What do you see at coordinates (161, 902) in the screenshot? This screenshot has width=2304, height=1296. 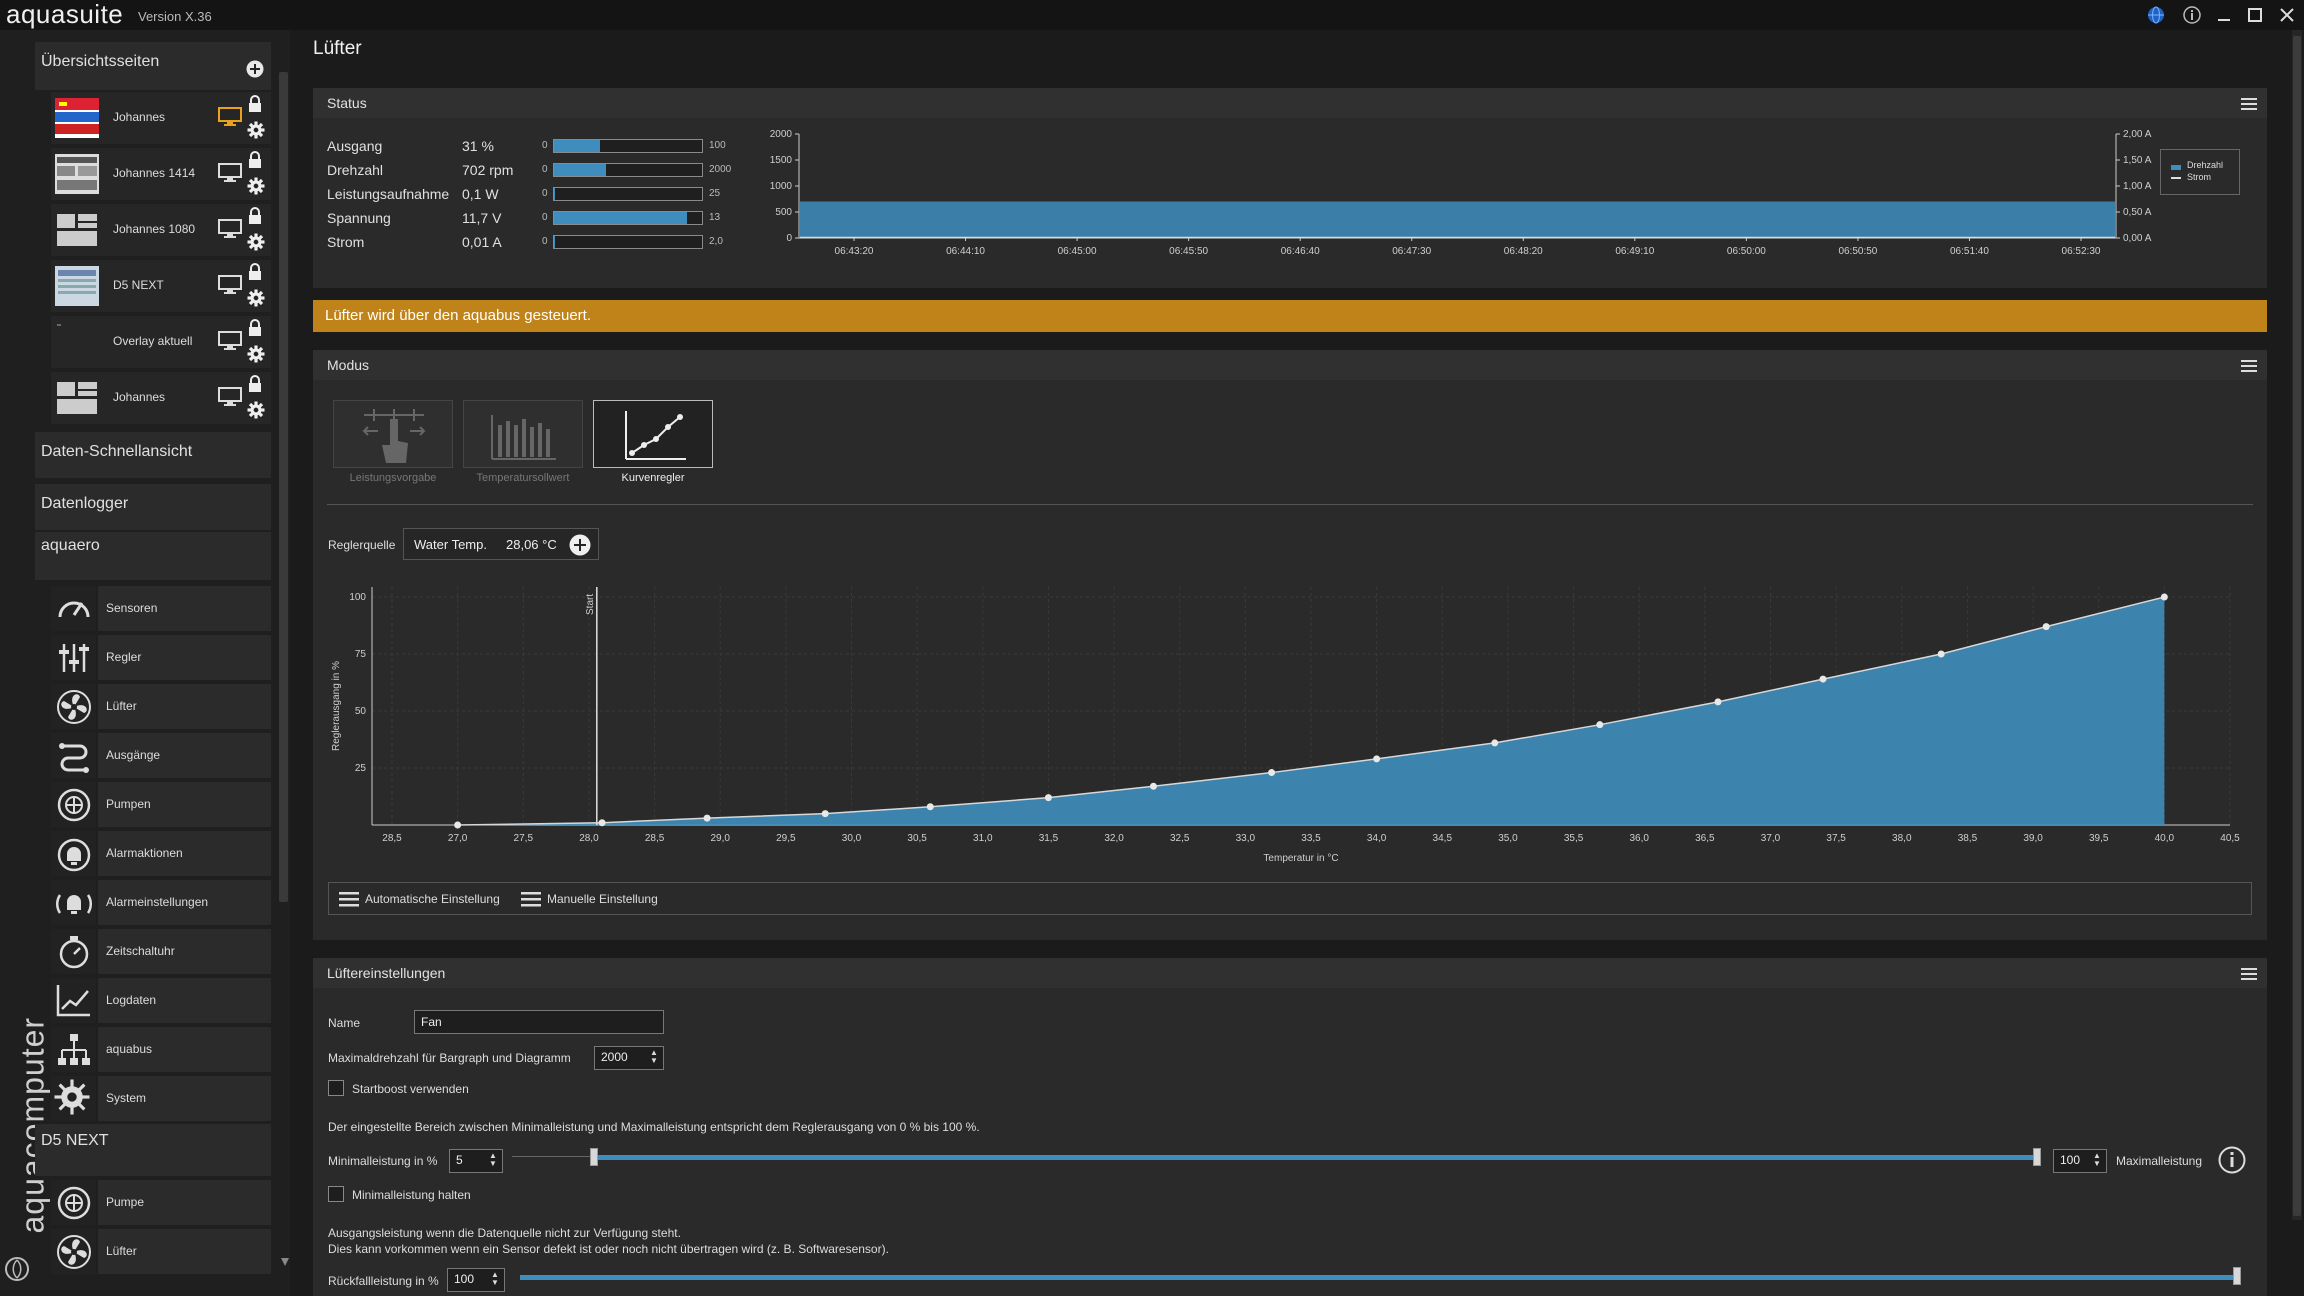 I see `sidebar-item-alarmeinstellungen: Alarmeinstellungen` at bounding box center [161, 902].